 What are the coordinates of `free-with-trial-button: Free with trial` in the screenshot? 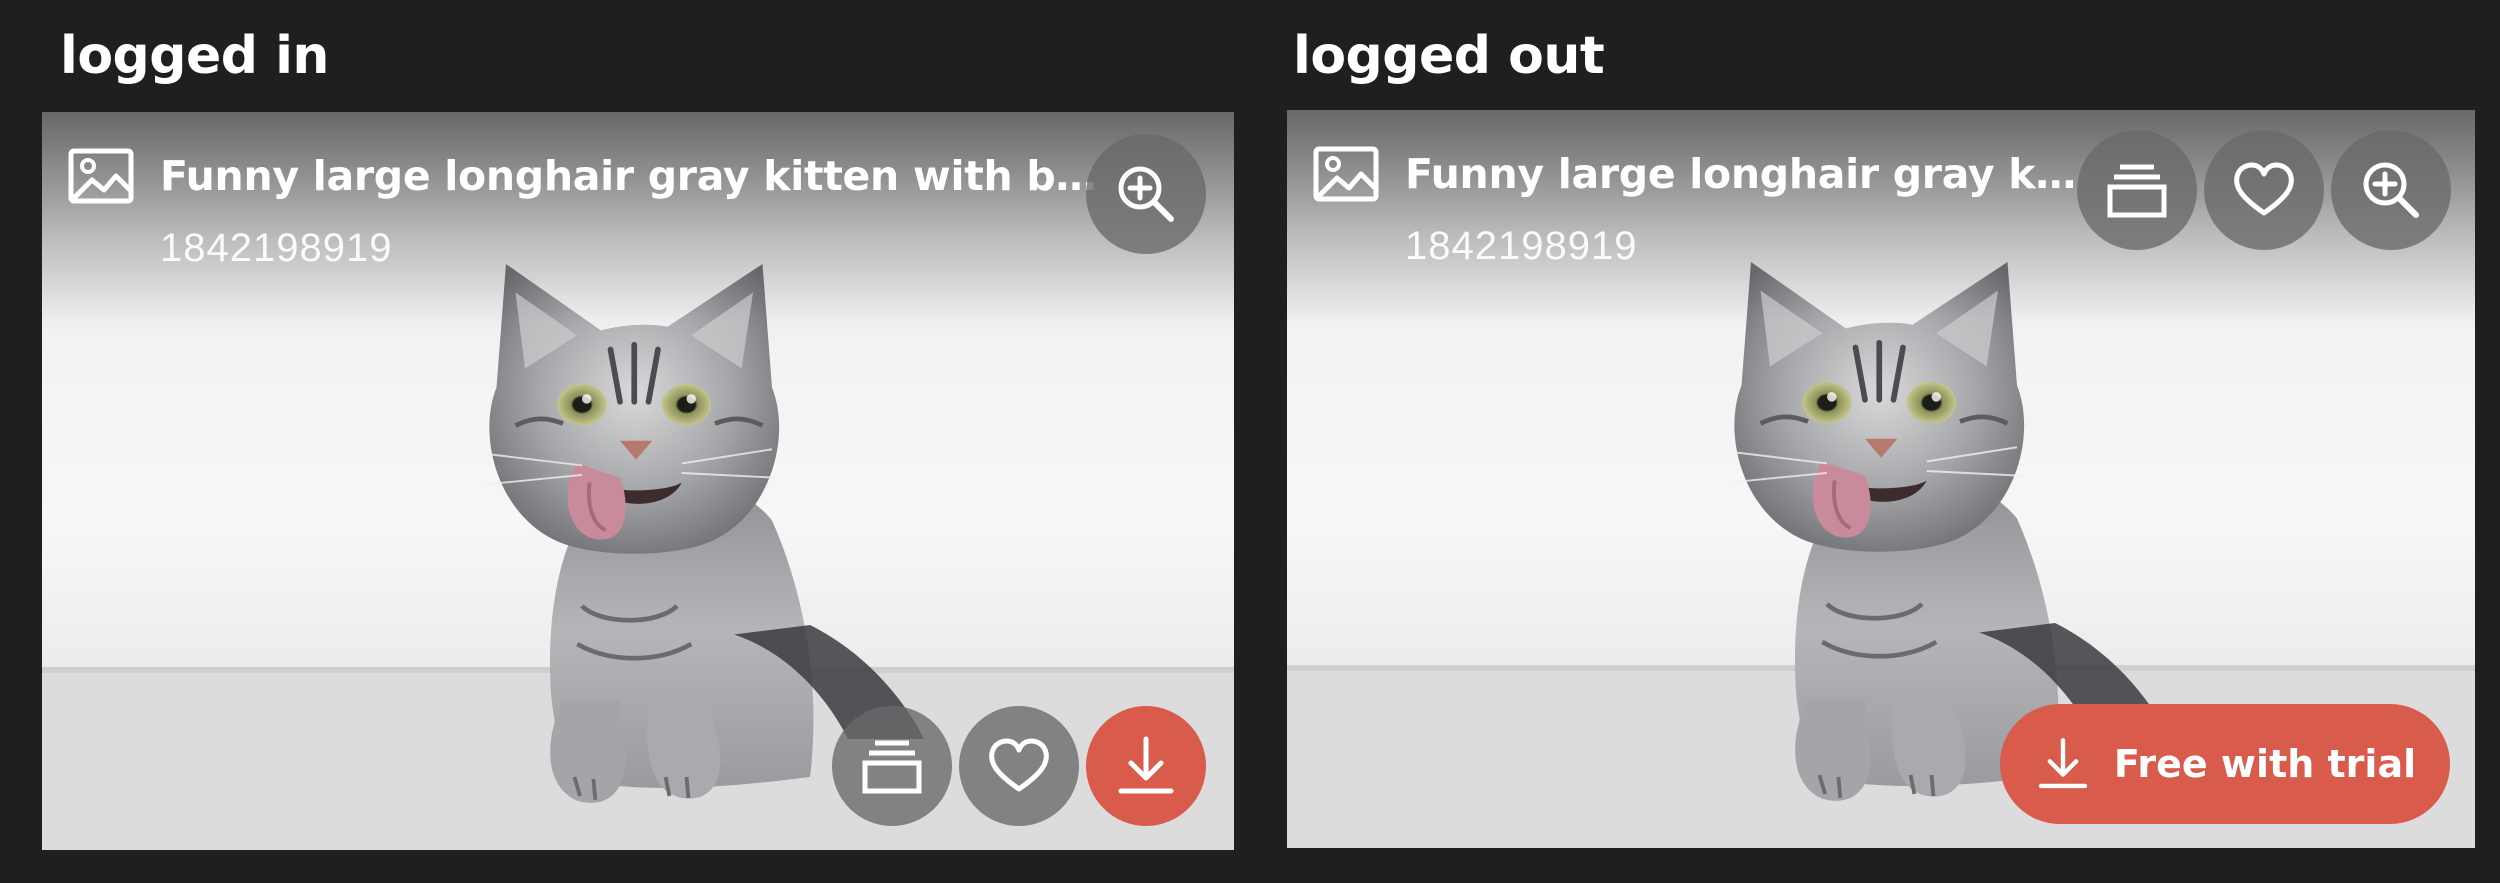 It's located at (2225, 764).